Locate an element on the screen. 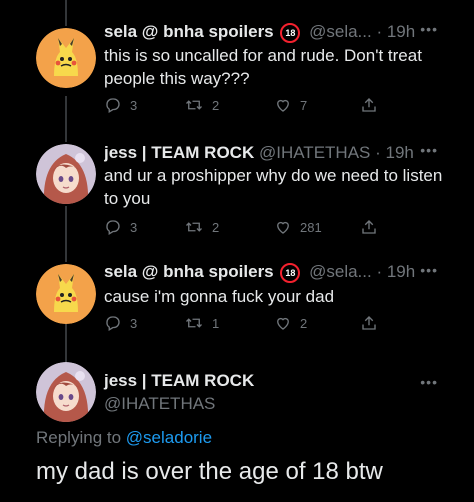 The height and width of the screenshot is (502, 474). mention-link: @seladorie is located at coordinates (169, 437).